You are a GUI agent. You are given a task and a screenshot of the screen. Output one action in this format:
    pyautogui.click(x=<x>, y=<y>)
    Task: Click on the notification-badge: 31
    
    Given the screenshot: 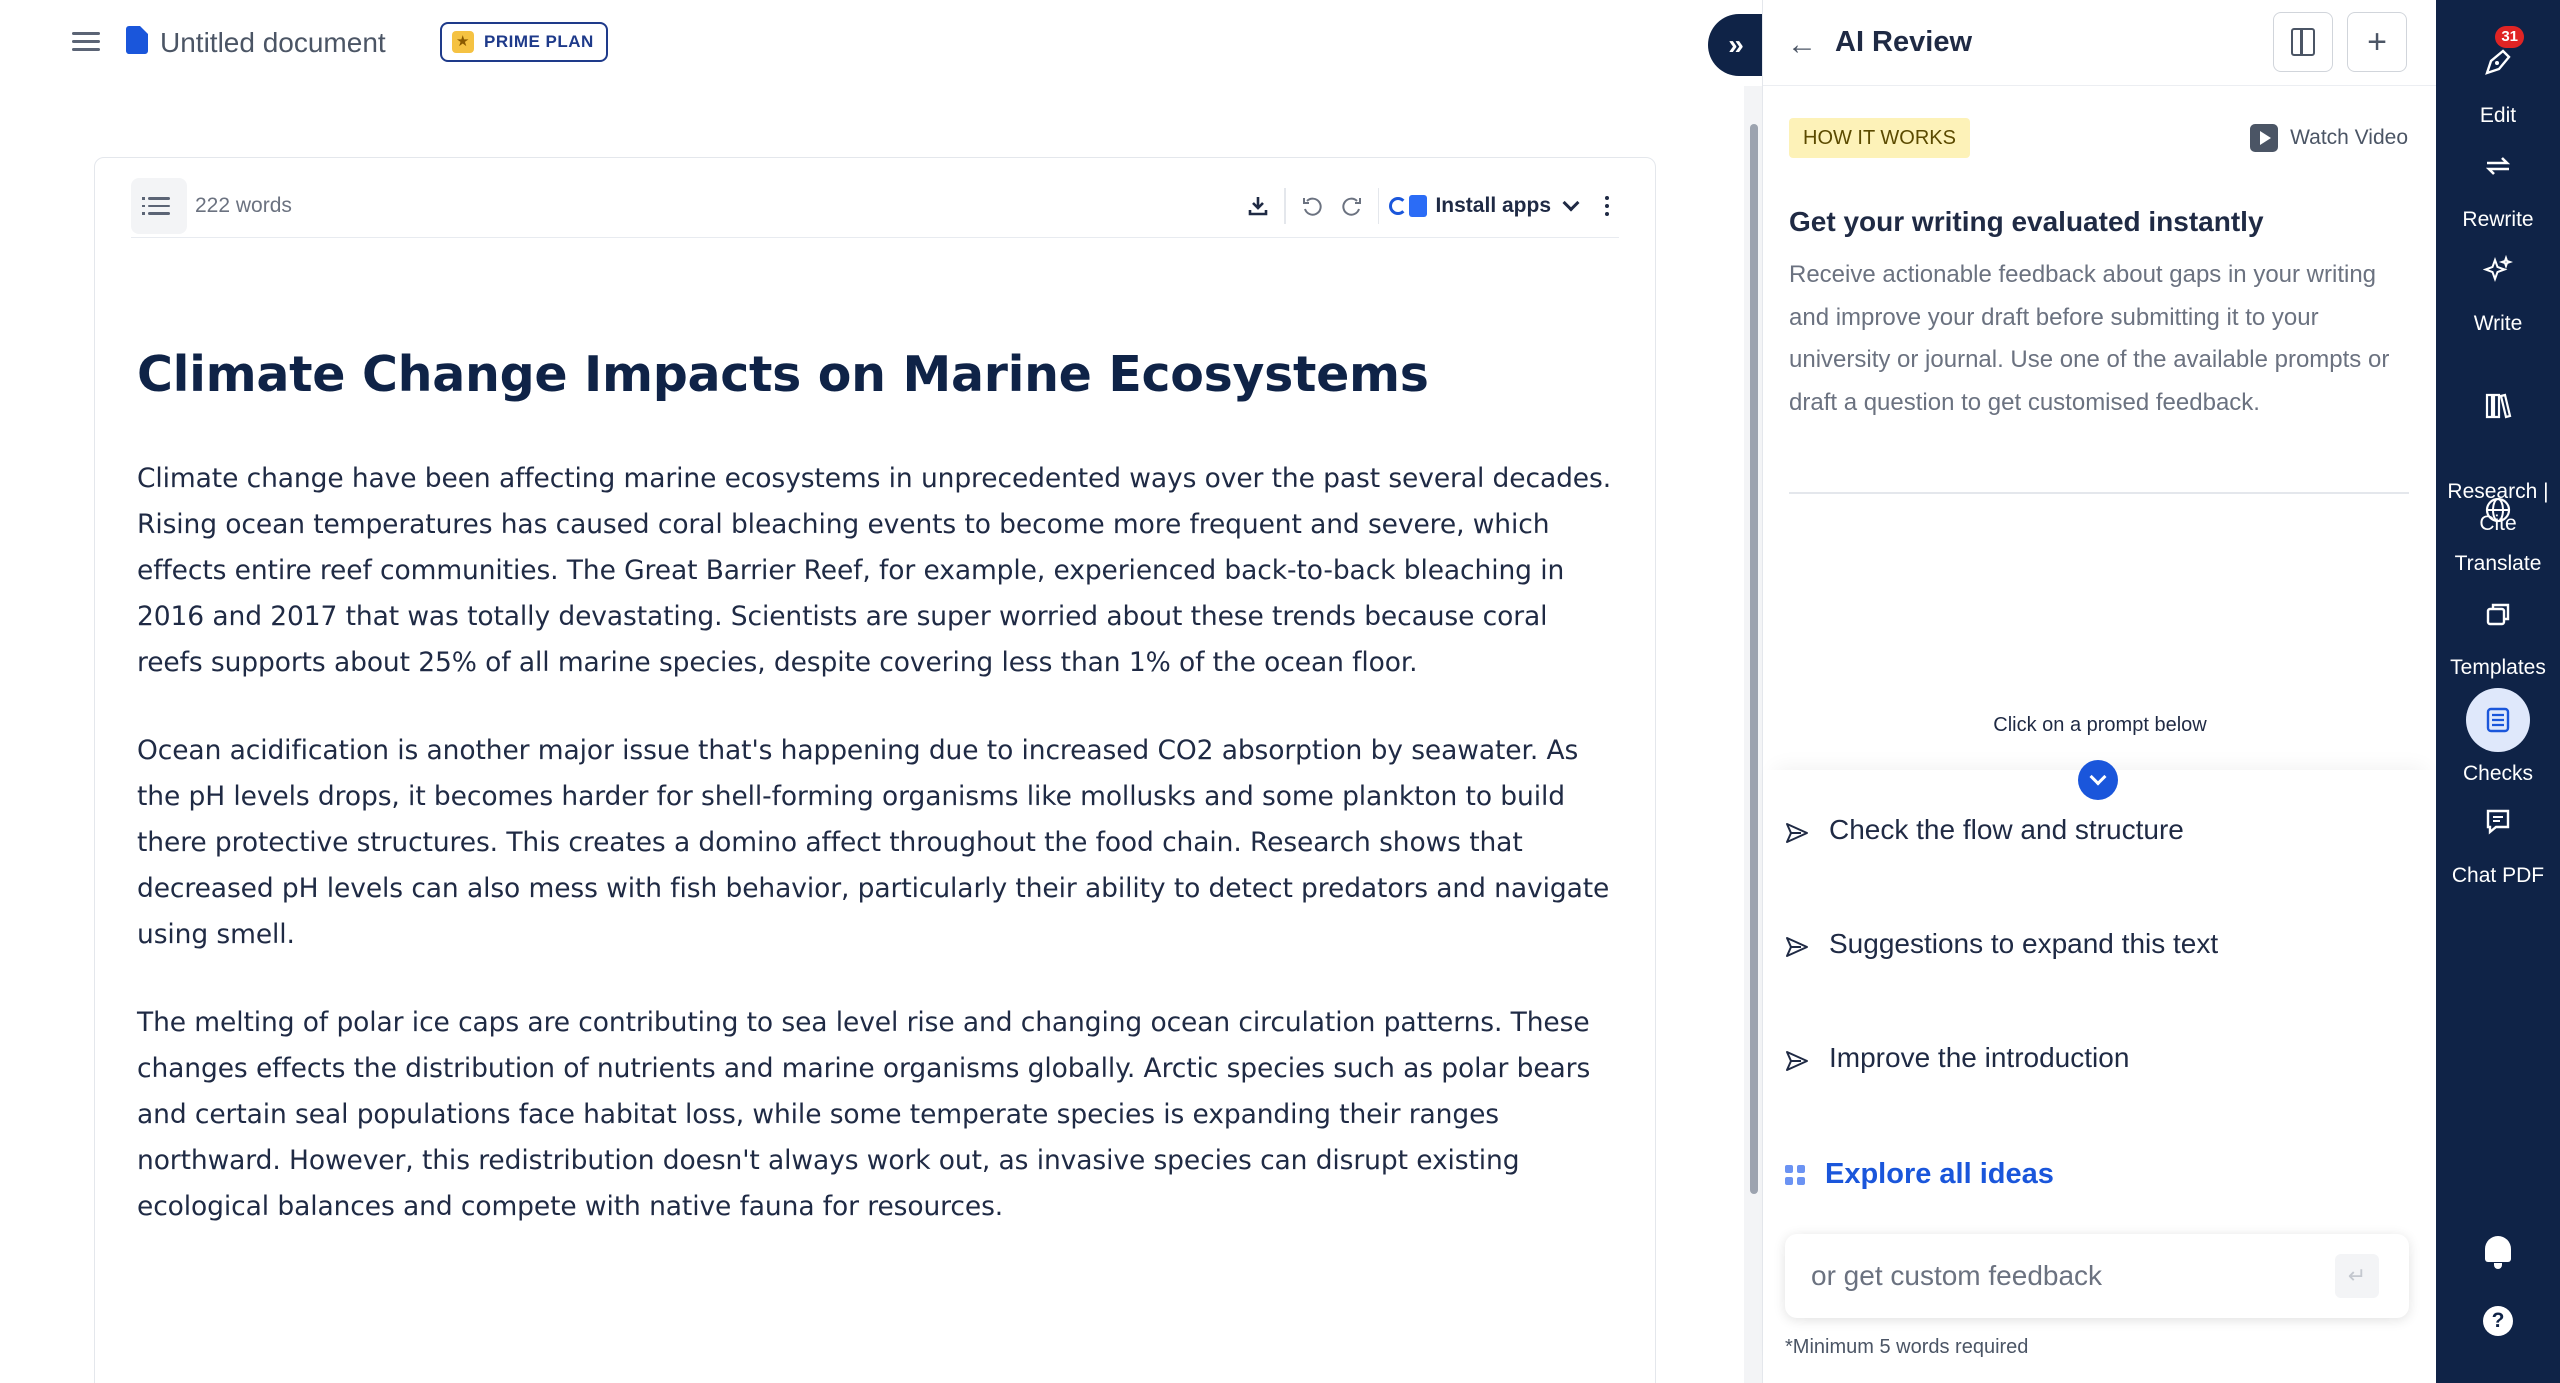 What is the action you would take?
    pyautogui.click(x=2509, y=37)
    